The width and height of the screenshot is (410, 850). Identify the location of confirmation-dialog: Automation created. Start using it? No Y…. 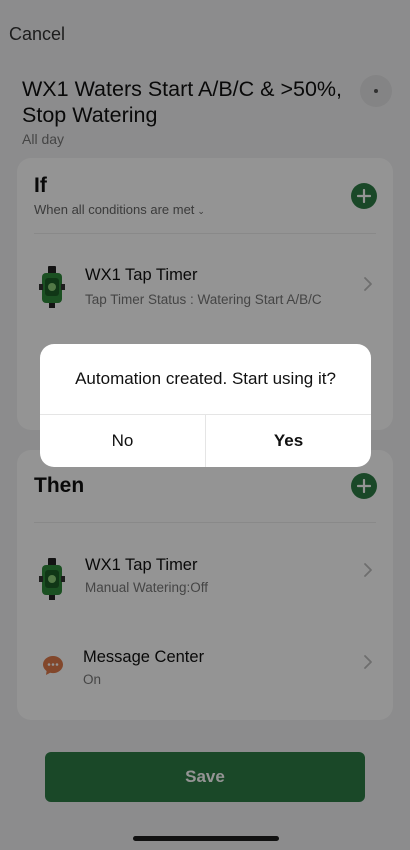
(205, 405).